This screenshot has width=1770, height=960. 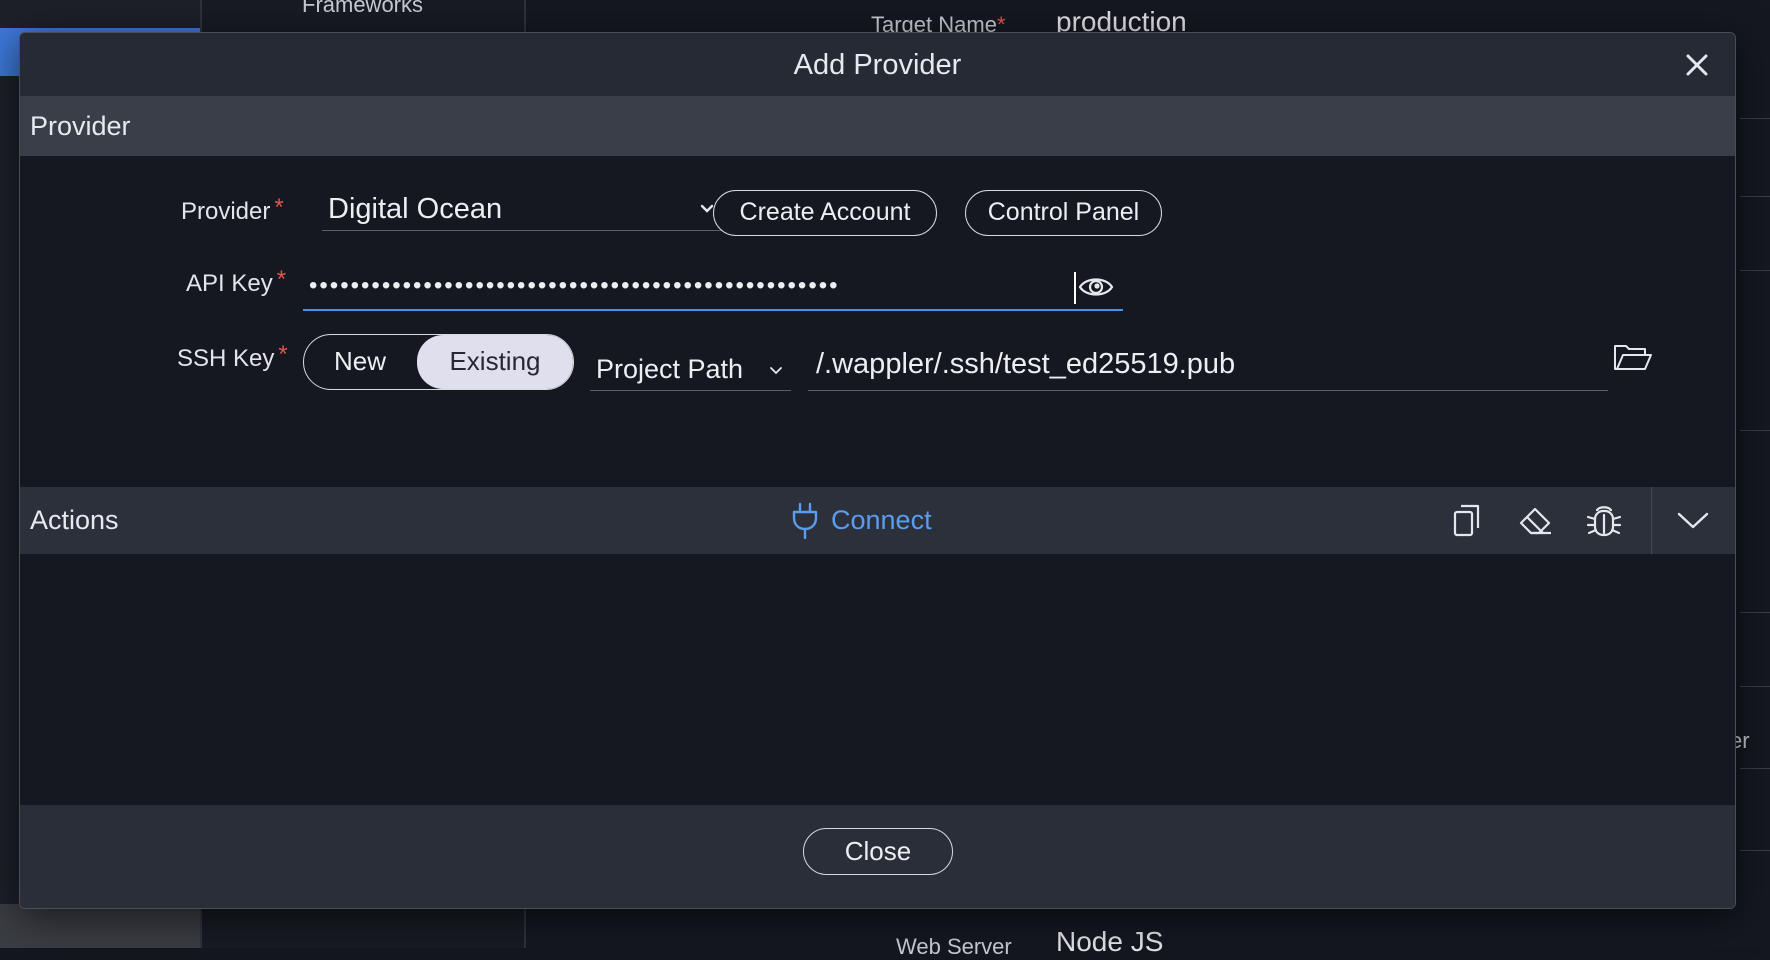 I want to click on ssh-toggle-existing: Existing, so click(x=495, y=362).